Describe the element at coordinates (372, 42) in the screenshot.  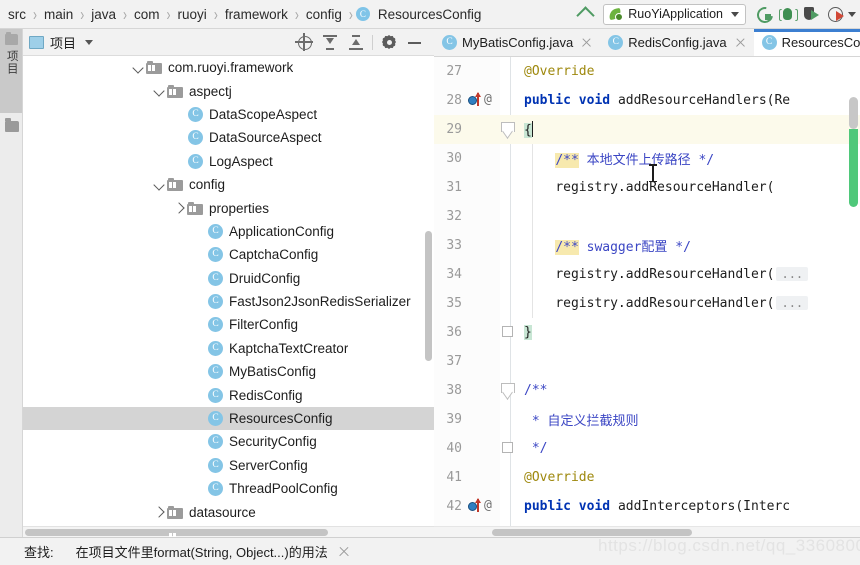
I see `toolbar-divider` at that location.